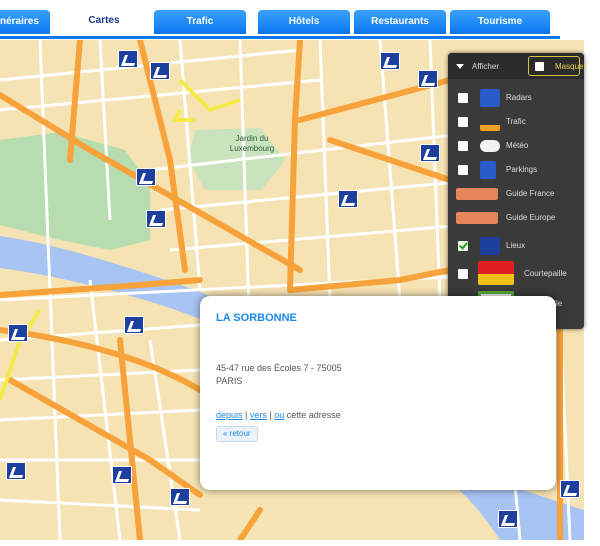 This screenshot has height=546, width=600. What do you see at coordinates (237, 434) in the screenshot?
I see `popup-back-button: « retour` at bounding box center [237, 434].